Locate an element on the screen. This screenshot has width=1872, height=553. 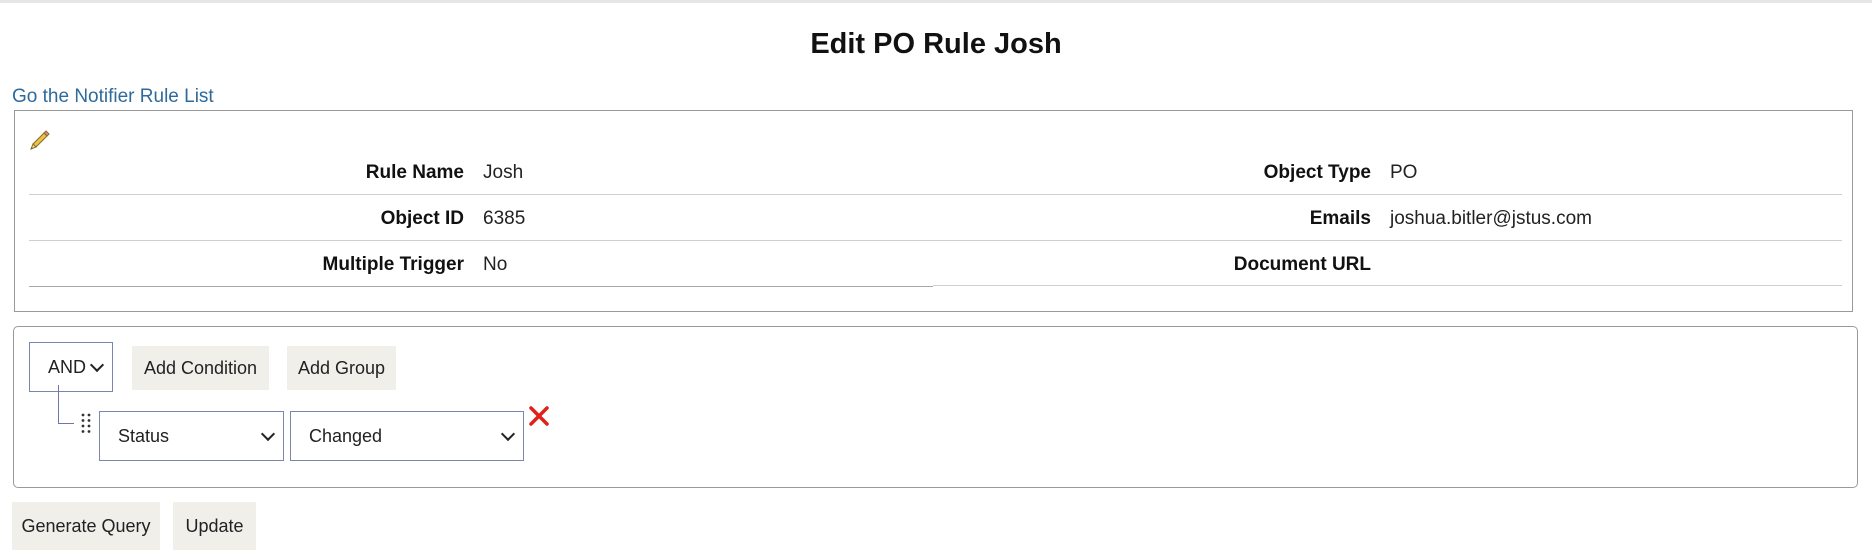
drag-handle-icon is located at coordinates (86, 423).